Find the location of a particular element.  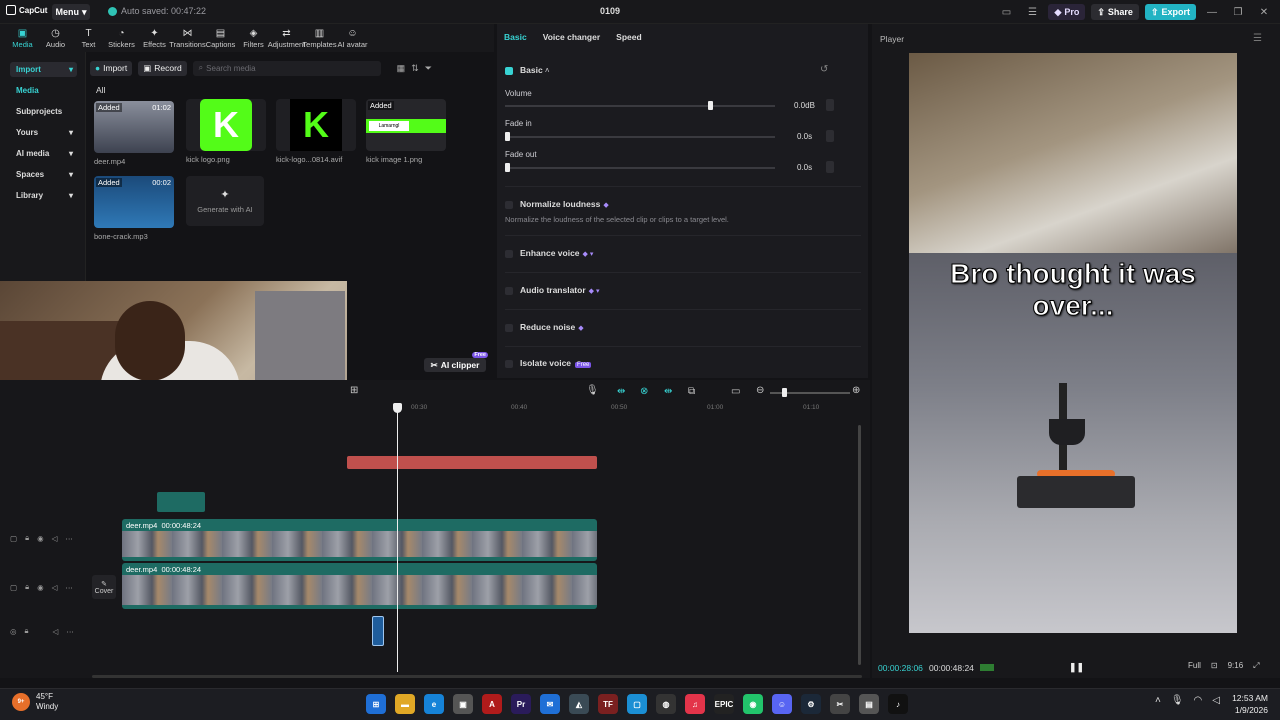

track-select-icon: ◎ is located at coordinates (13, 631).